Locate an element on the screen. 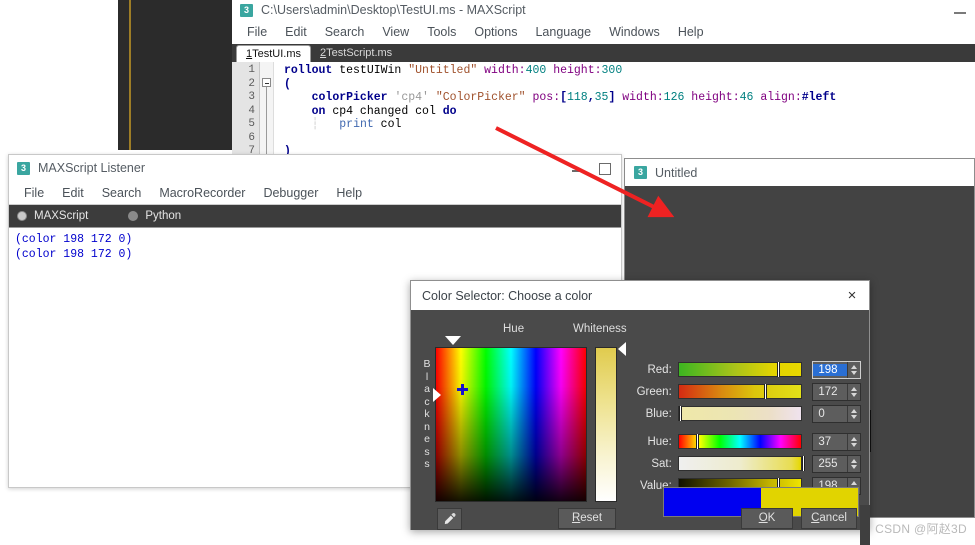  cancel-button: Cancel is located at coordinates (829, 518).